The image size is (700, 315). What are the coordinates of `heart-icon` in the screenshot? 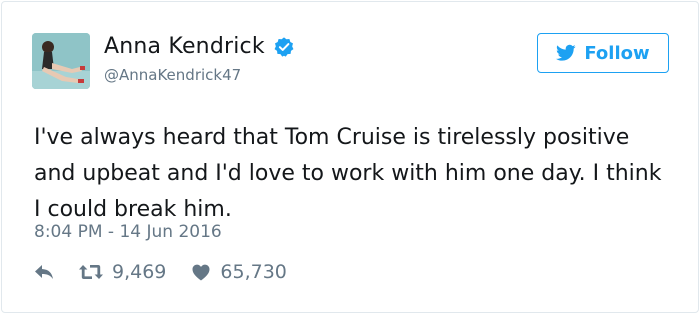 It's located at (201, 272).